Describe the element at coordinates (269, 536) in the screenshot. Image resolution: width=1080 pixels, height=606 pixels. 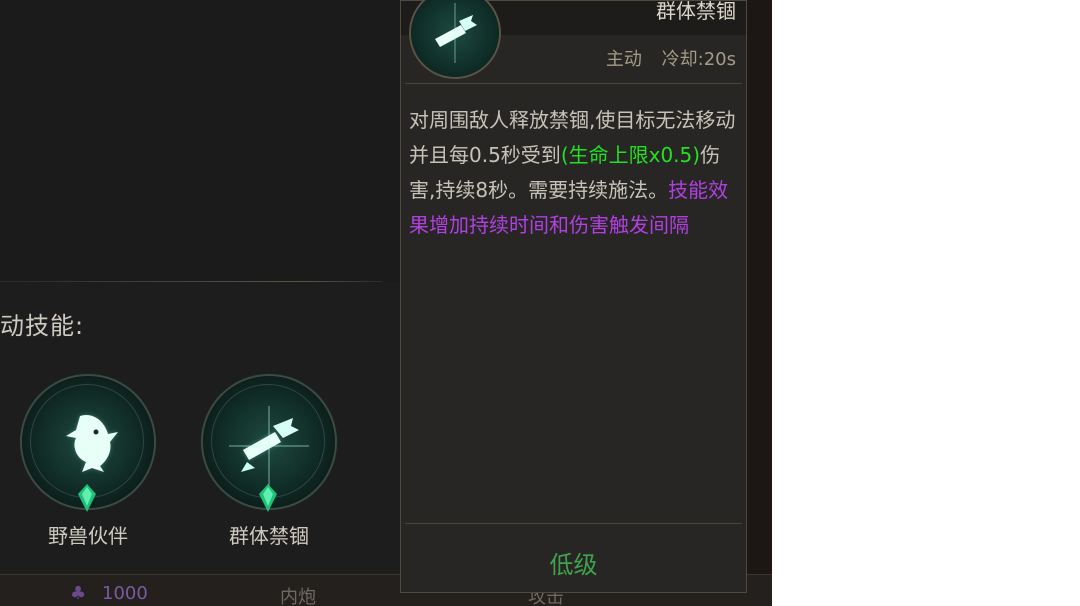
I see `skill-name: 群体禁锢` at that location.